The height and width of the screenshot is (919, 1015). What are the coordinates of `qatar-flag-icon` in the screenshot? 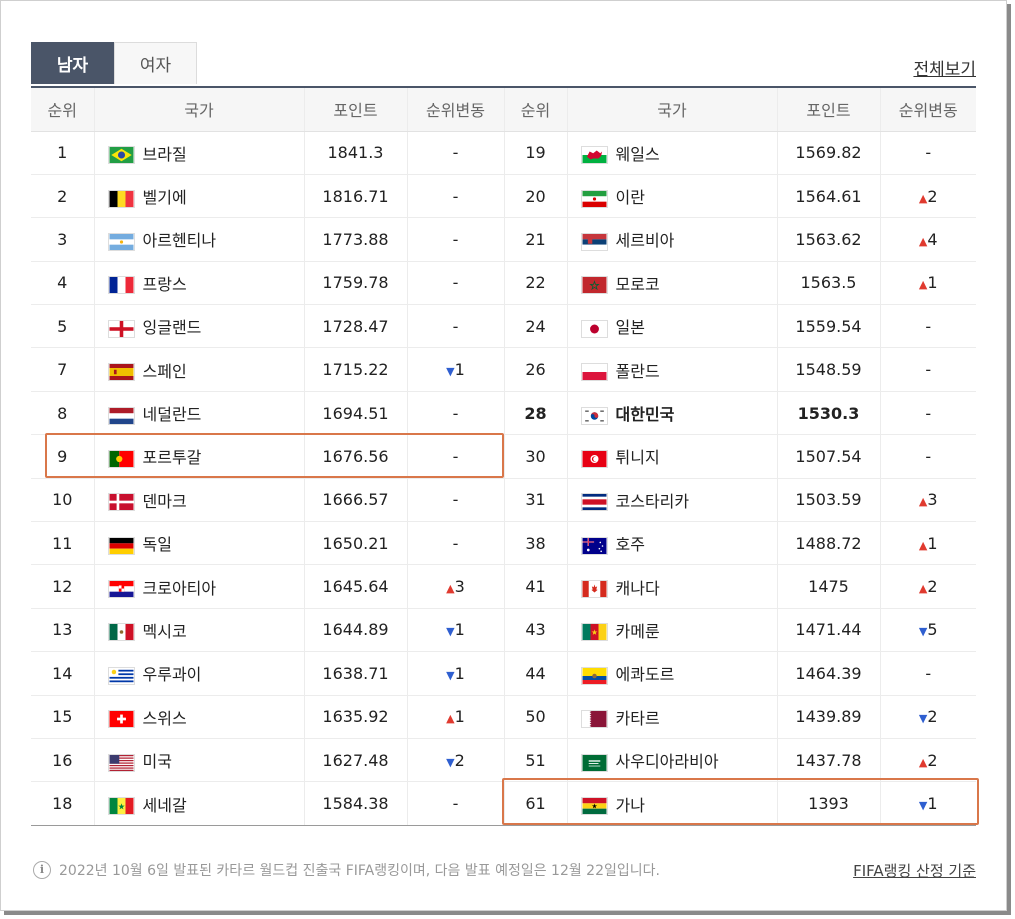 It's located at (594, 719).